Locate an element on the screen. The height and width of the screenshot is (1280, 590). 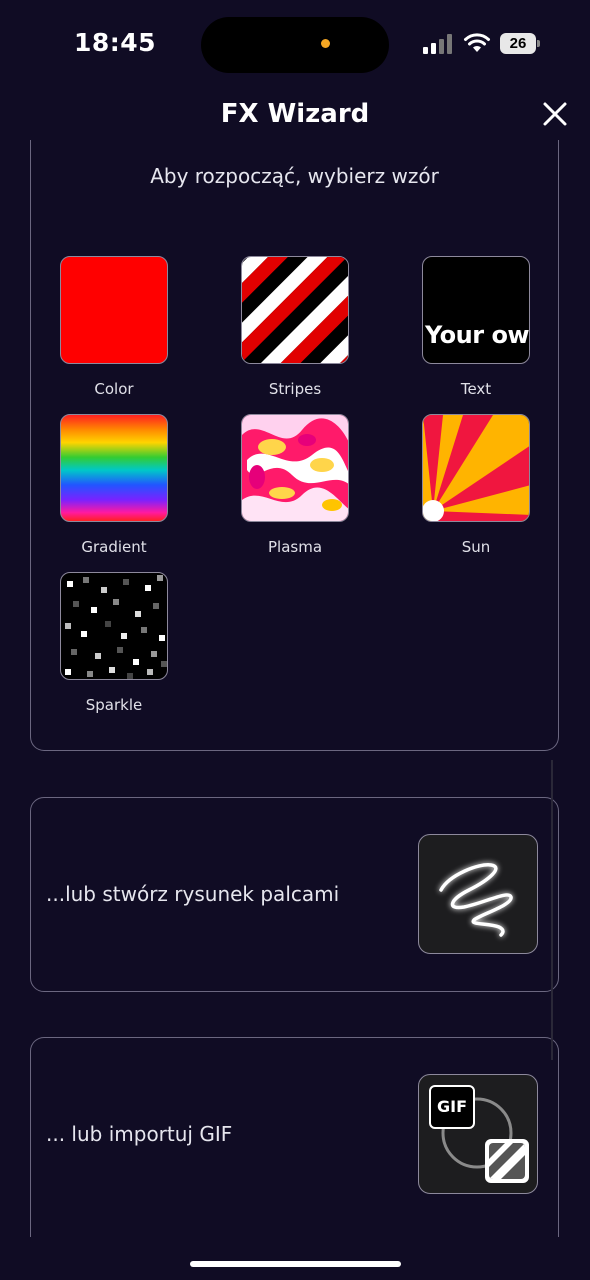
pattern-stripes-label: Stripes is located at coordinates (295, 389).